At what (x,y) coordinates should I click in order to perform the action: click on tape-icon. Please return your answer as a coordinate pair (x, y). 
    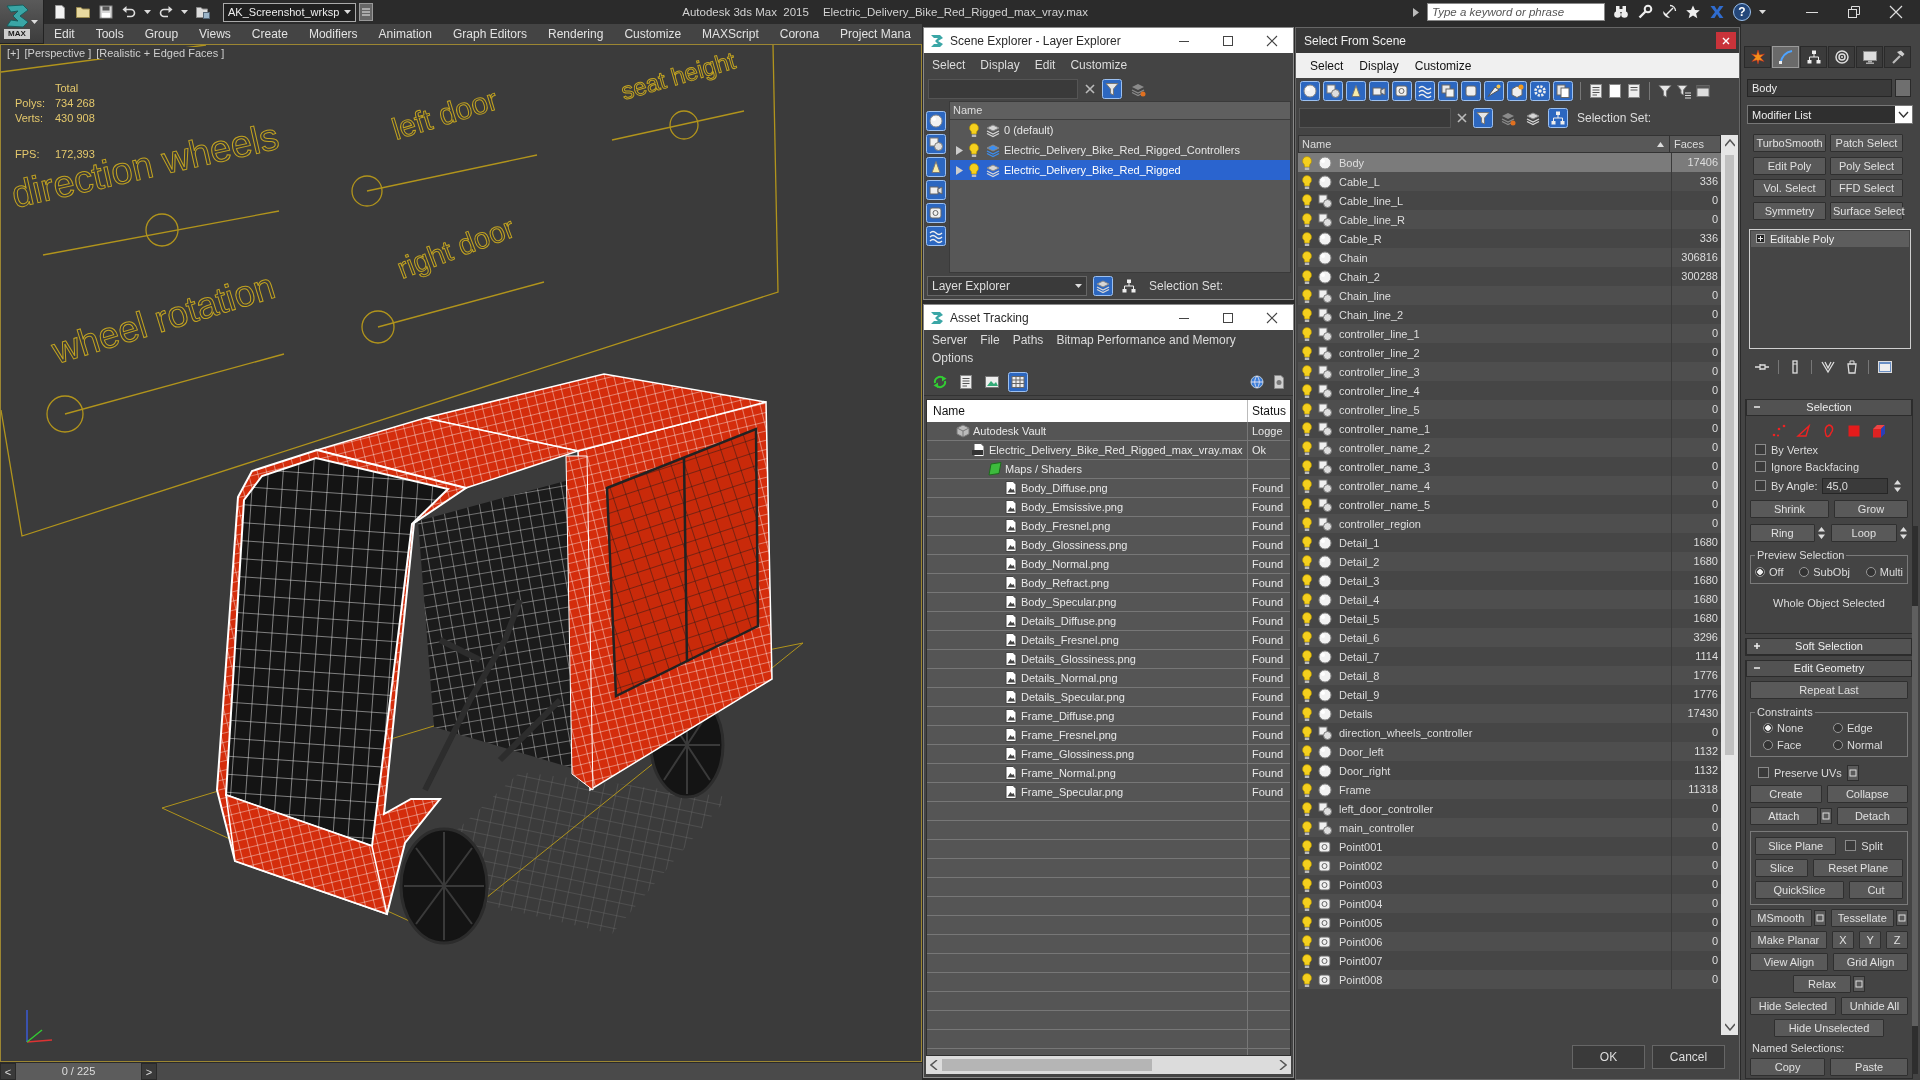
    Looking at the image, I should click on (936, 213).